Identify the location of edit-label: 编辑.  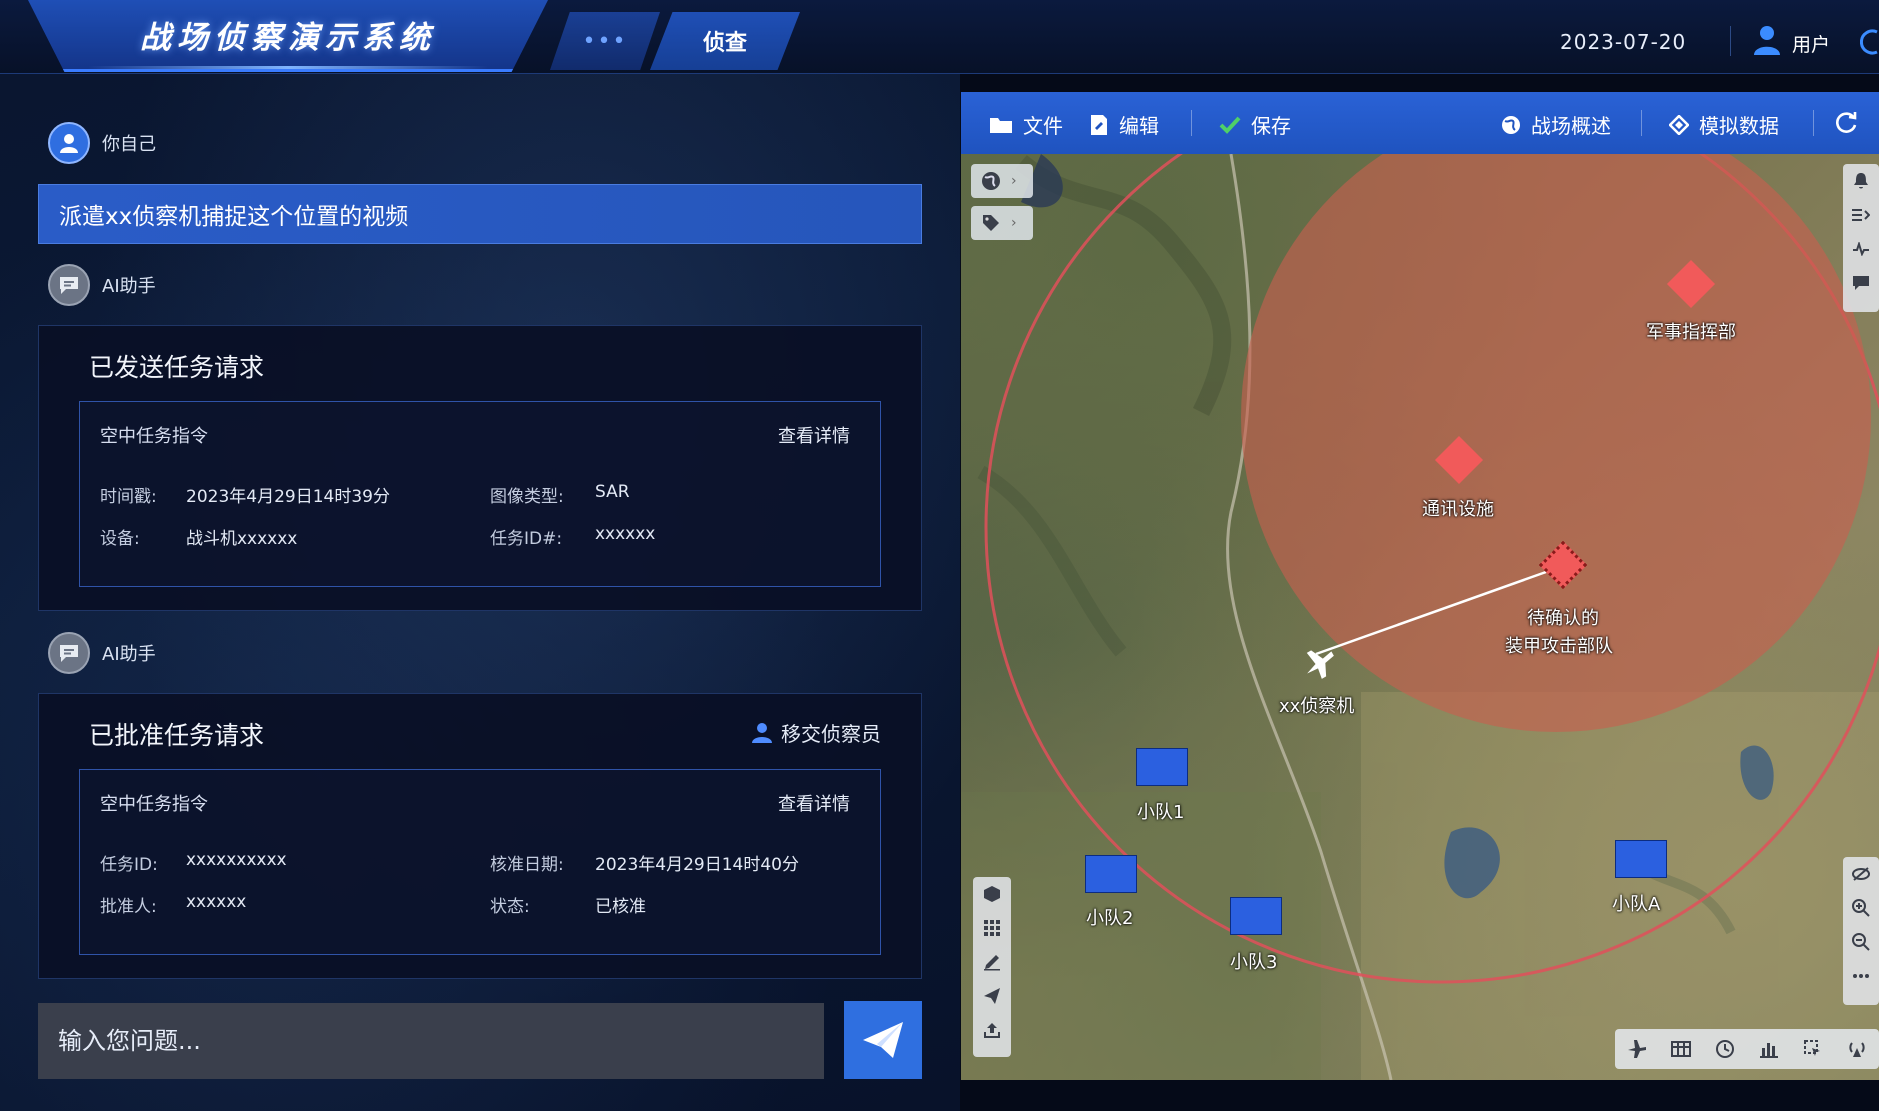
(1139, 126).